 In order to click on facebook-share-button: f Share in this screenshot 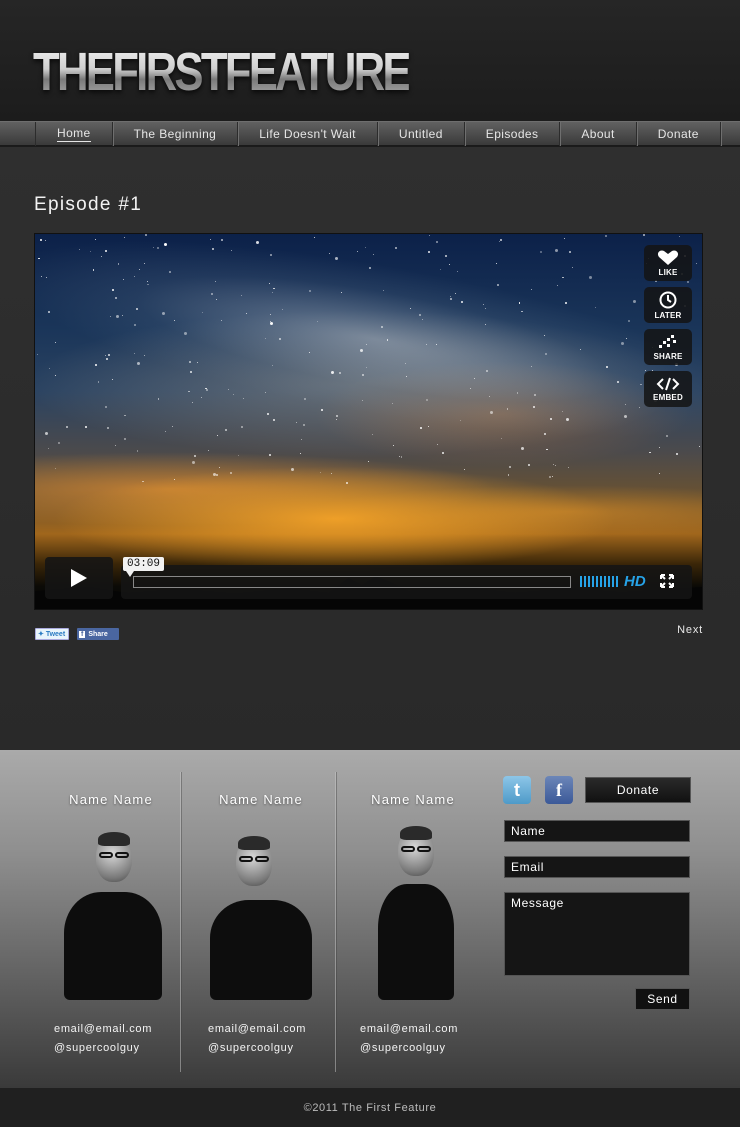, I will do `click(98, 634)`.